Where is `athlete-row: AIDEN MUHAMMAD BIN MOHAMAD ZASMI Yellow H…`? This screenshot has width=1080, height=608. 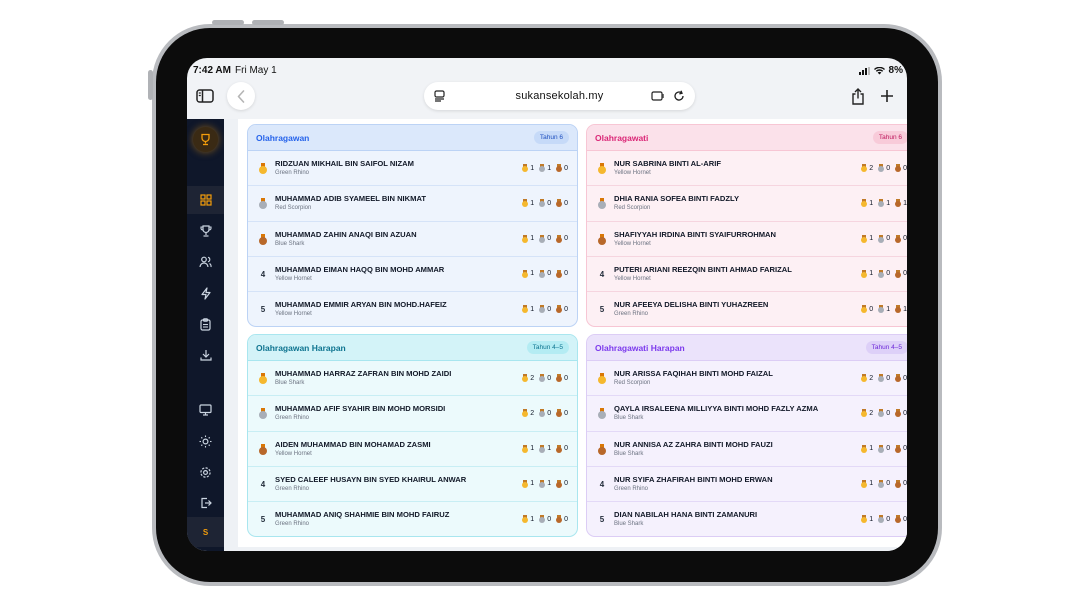
athlete-row: AIDEN MUHAMMAD BIN MOHAMAD ZASMI Yellow H… is located at coordinates (412, 449).